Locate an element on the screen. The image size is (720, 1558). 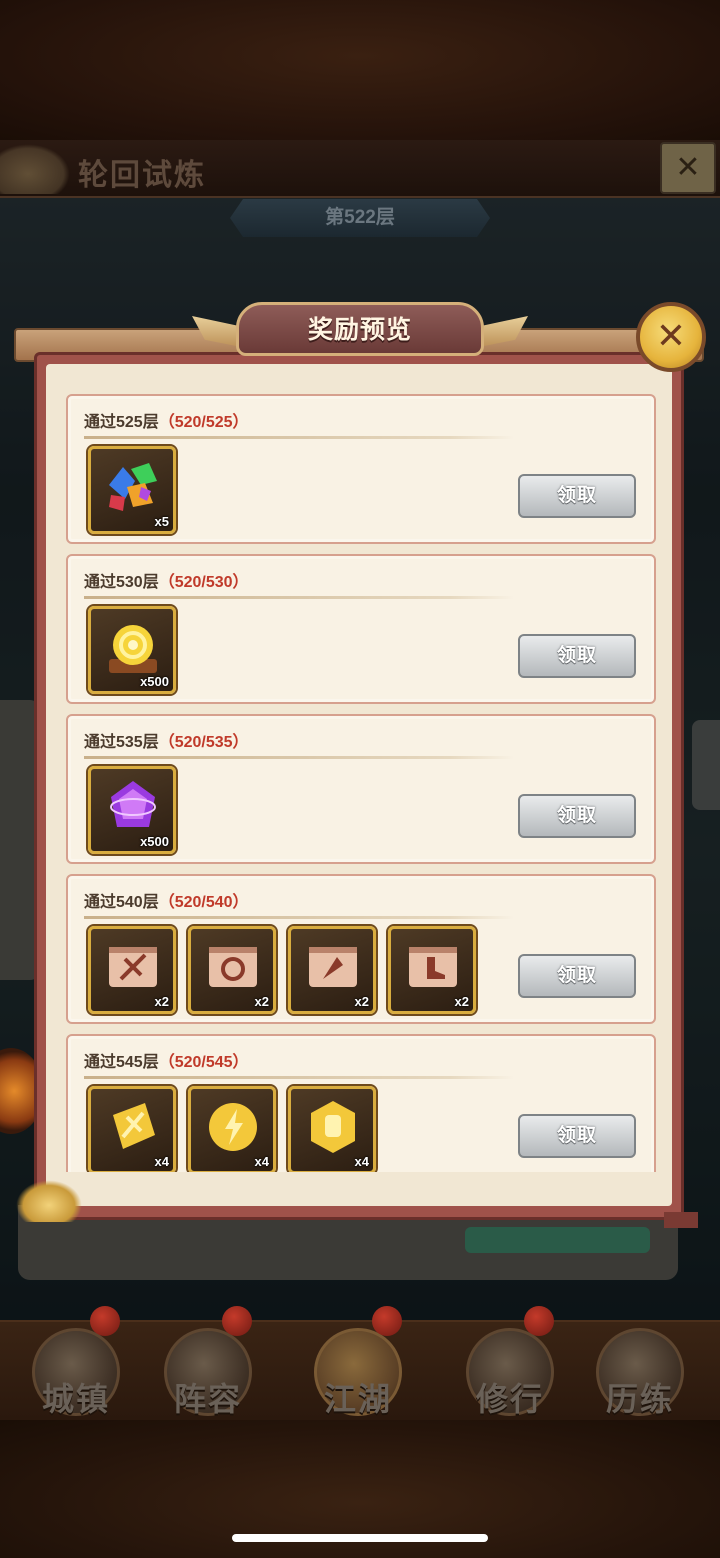
nav-cultivate: 修行 is located at coordinates (510, 1365).